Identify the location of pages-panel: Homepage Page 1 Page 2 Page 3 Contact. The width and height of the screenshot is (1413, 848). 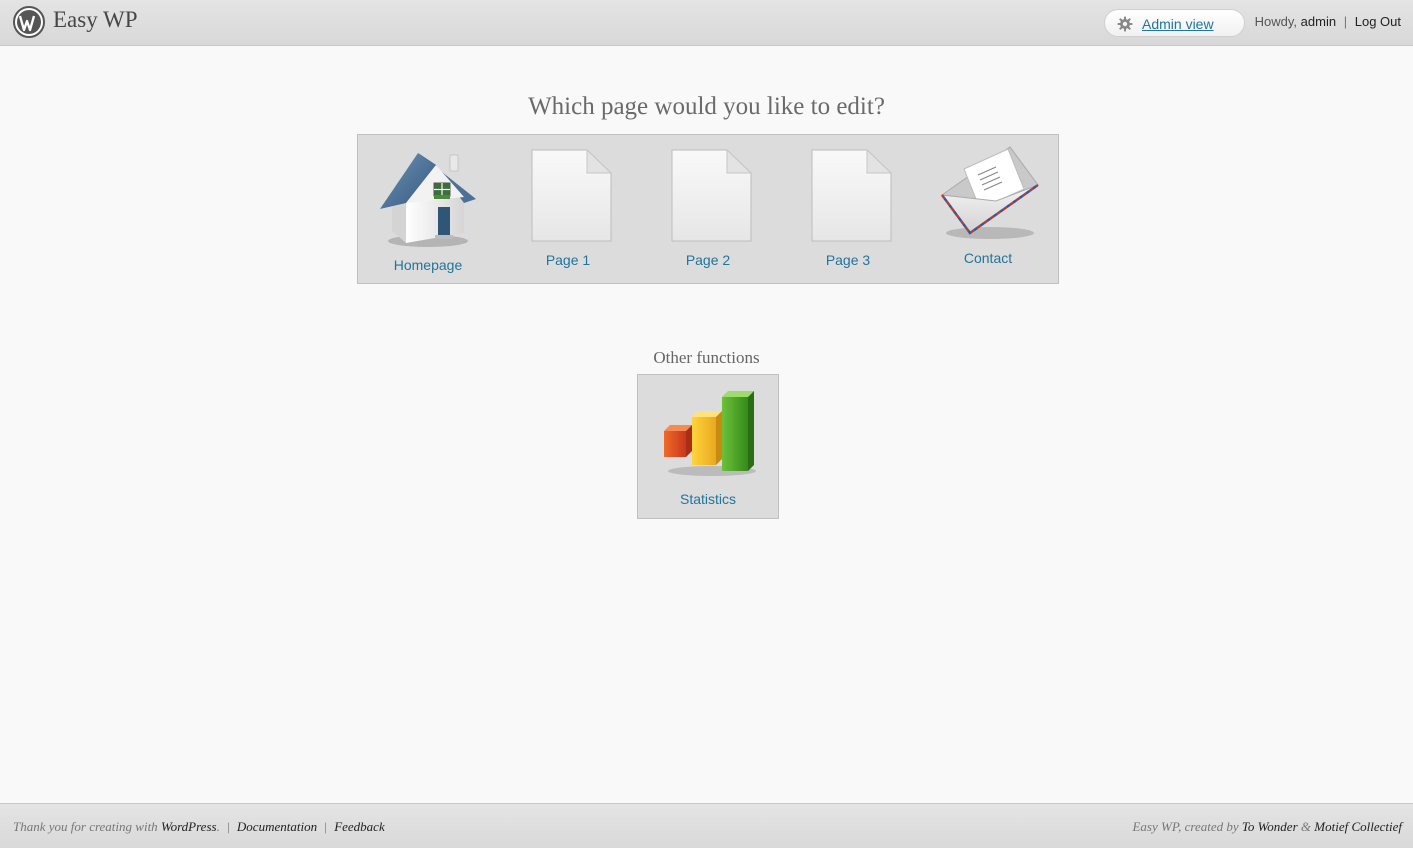
(708, 209).